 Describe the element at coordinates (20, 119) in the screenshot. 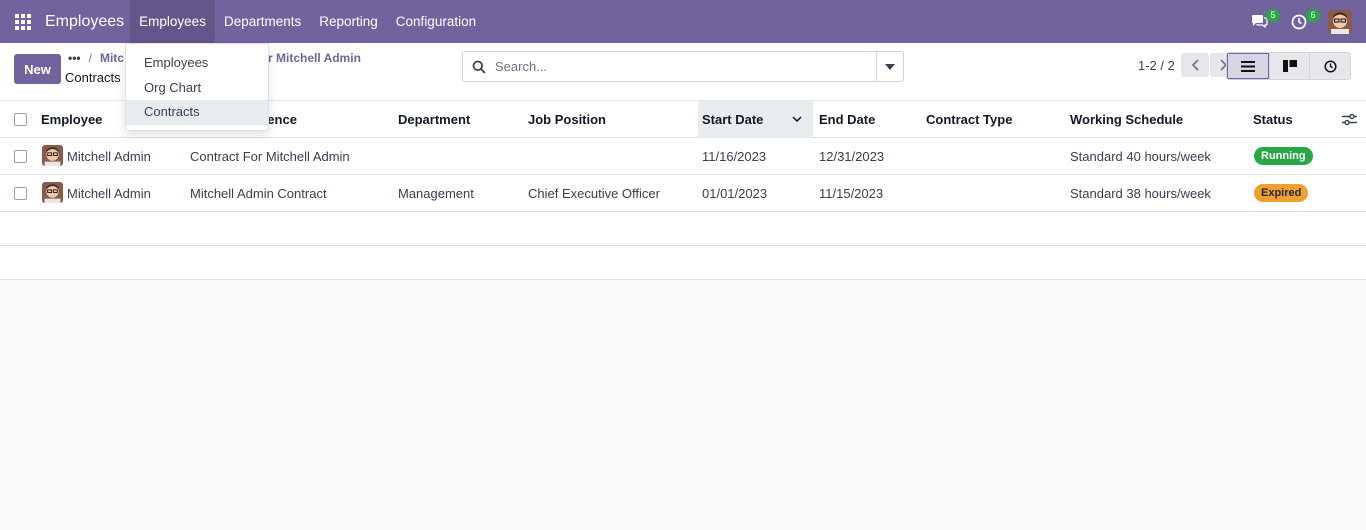

I see `select-all-checkbox` at that location.